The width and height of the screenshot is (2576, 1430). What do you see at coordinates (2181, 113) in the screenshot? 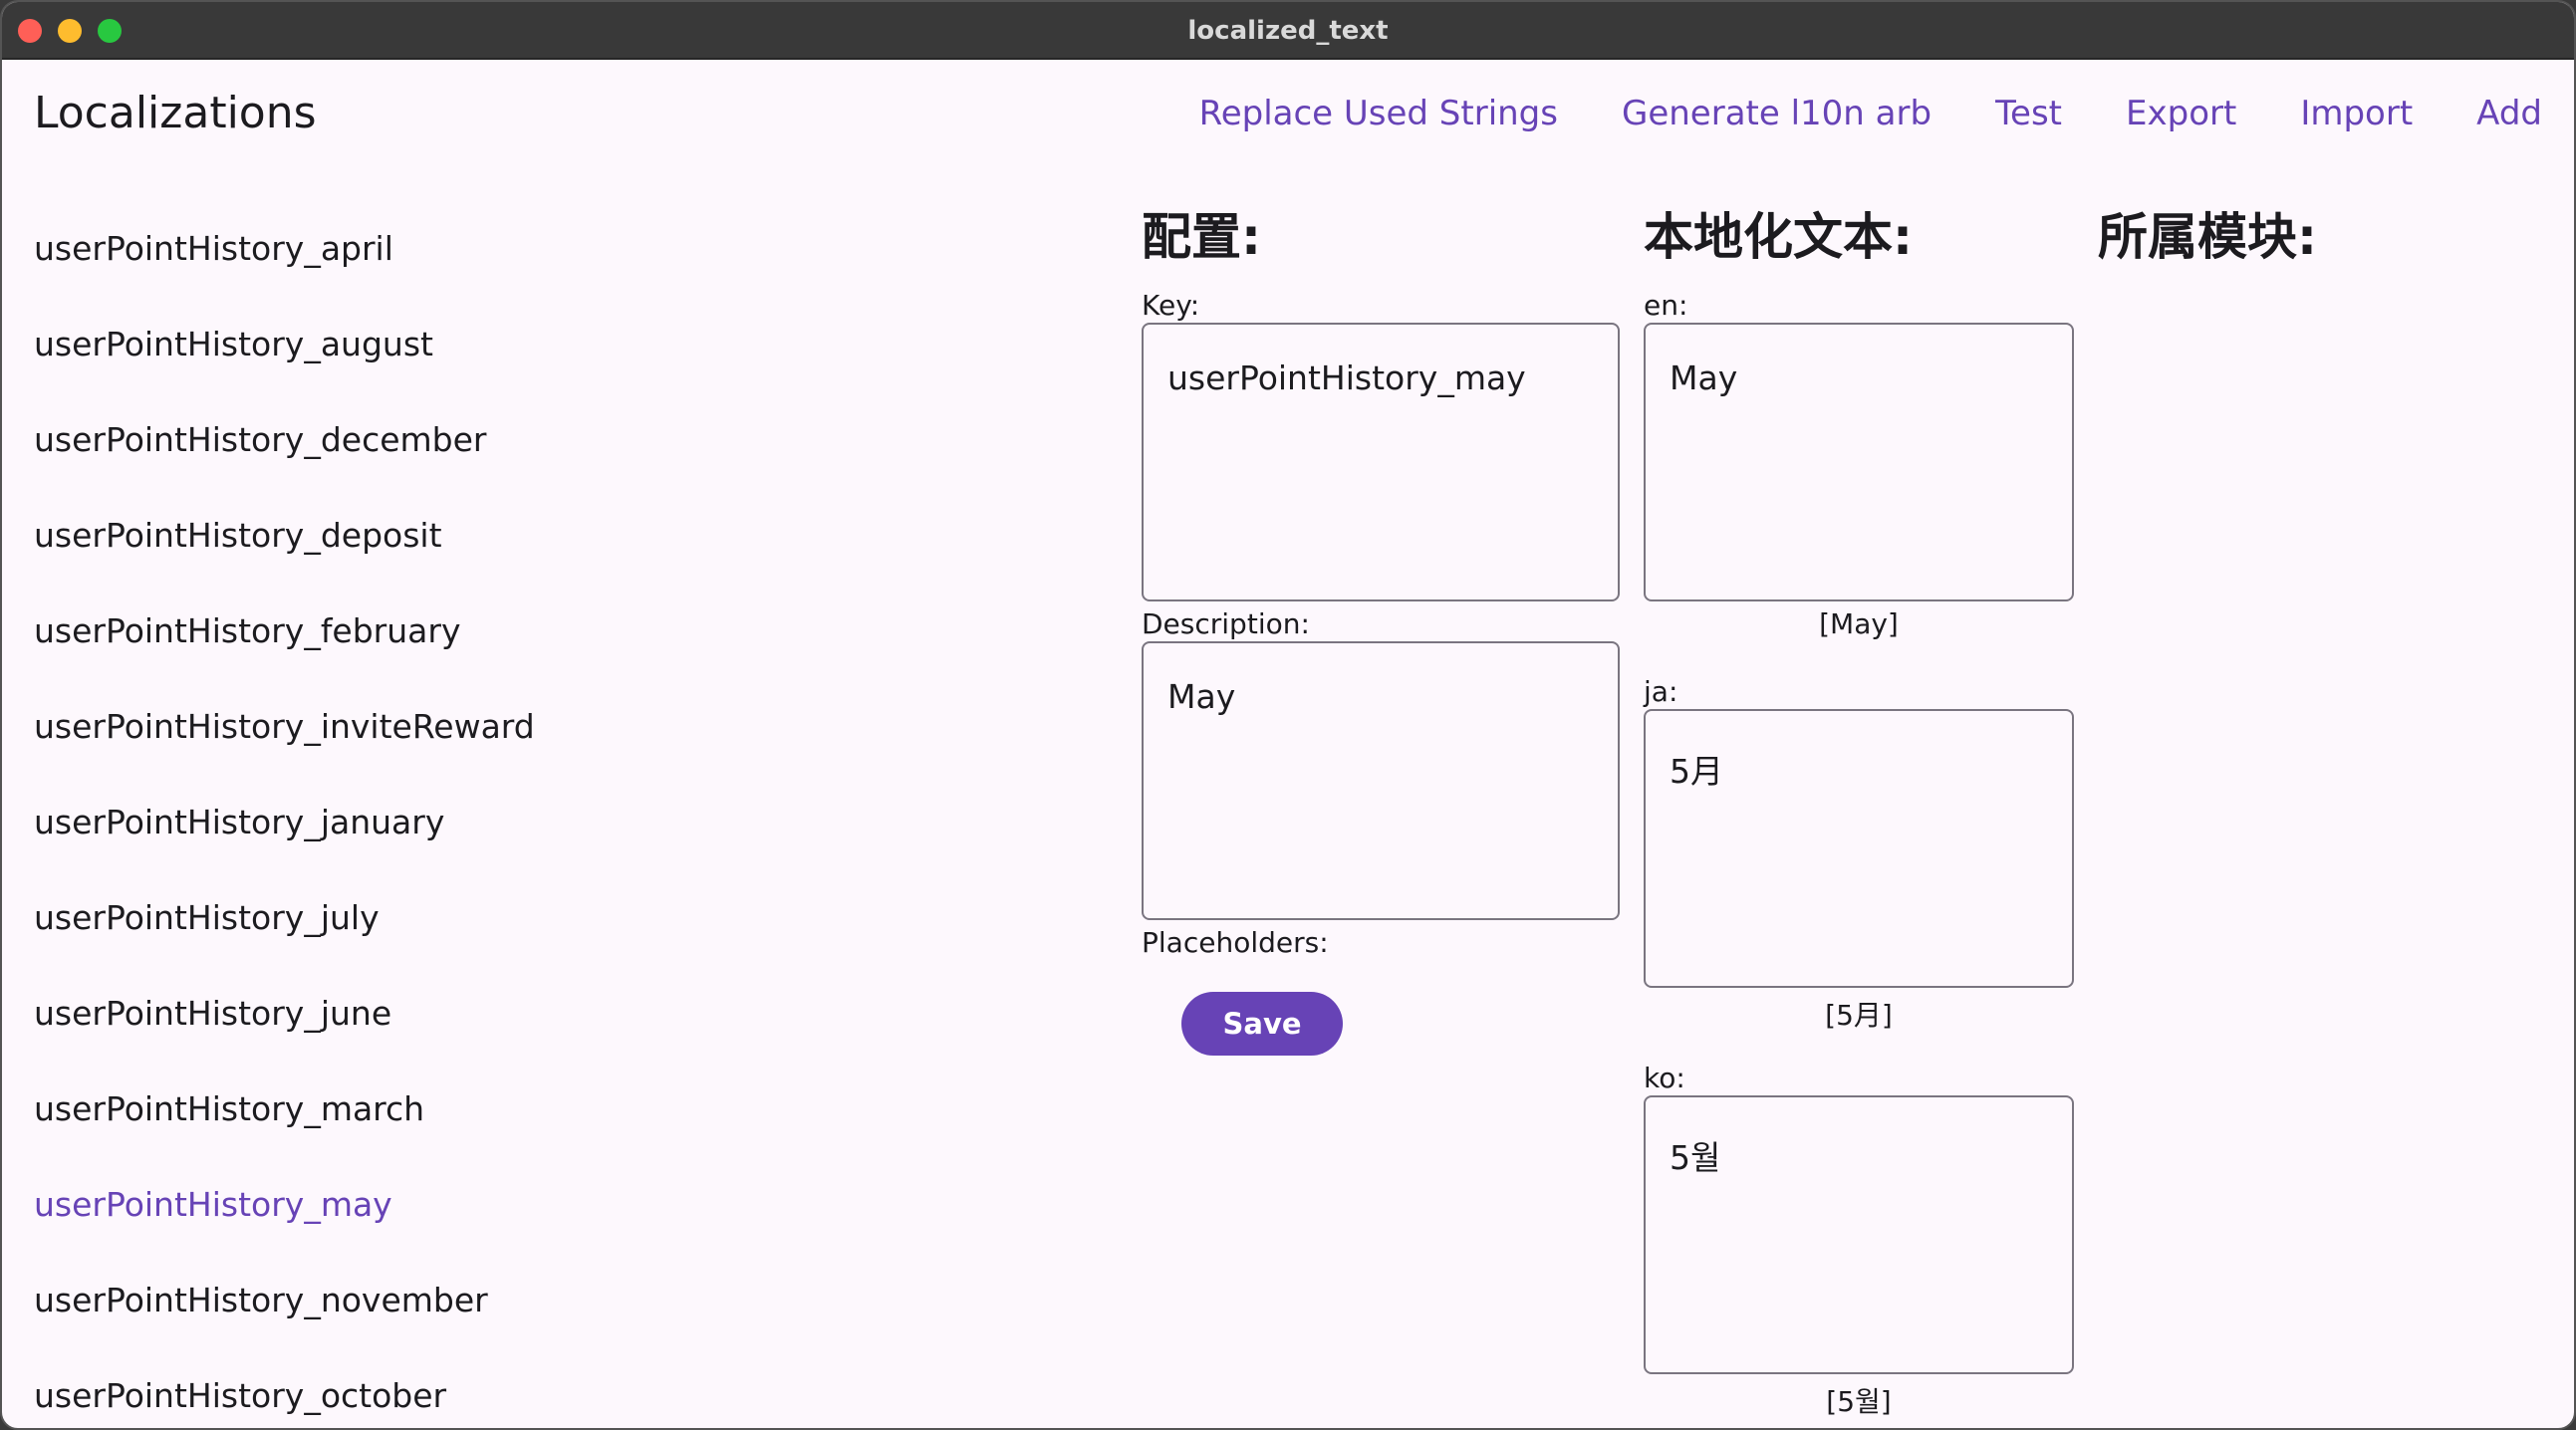
I see `export-button: Export` at bounding box center [2181, 113].